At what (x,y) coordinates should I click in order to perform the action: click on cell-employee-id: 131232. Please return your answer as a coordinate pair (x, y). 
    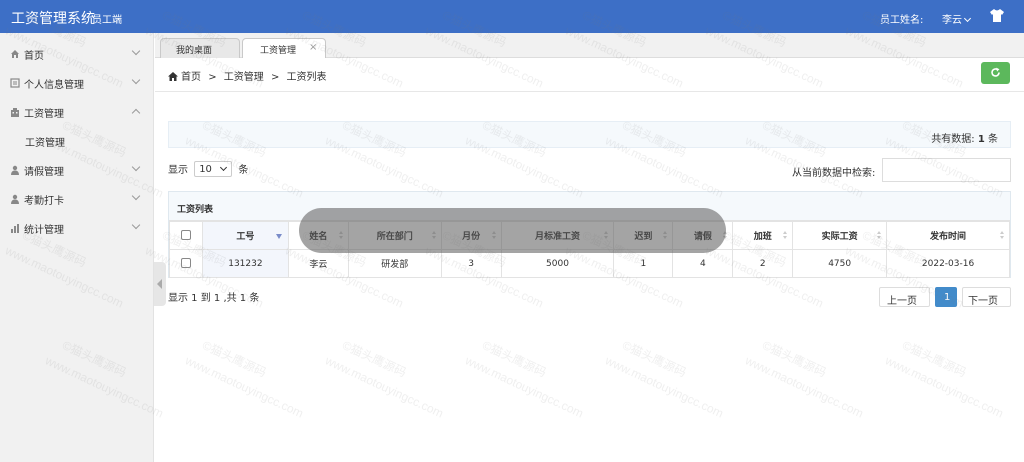
    Looking at the image, I should click on (245, 263).